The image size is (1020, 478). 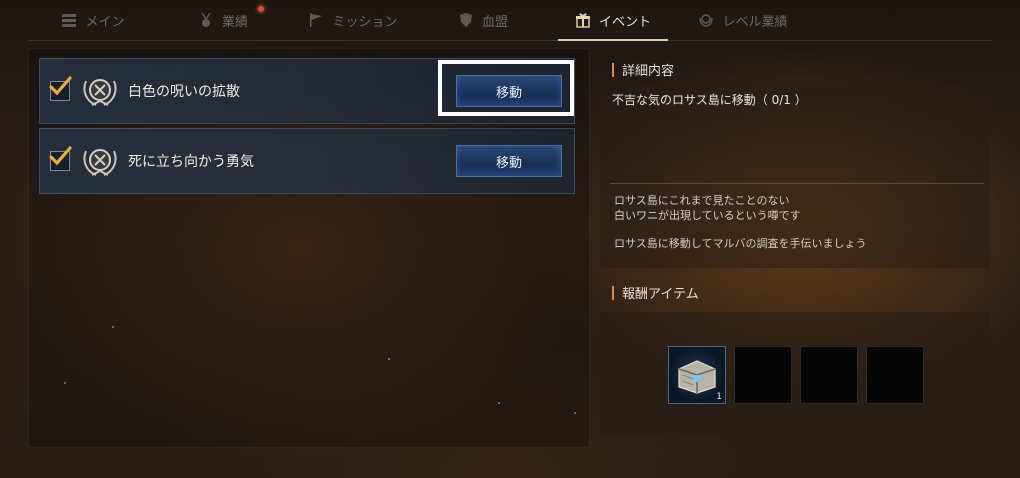 I want to click on reward-heading-label: 報酬アイテム, so click(x=660, y=294).